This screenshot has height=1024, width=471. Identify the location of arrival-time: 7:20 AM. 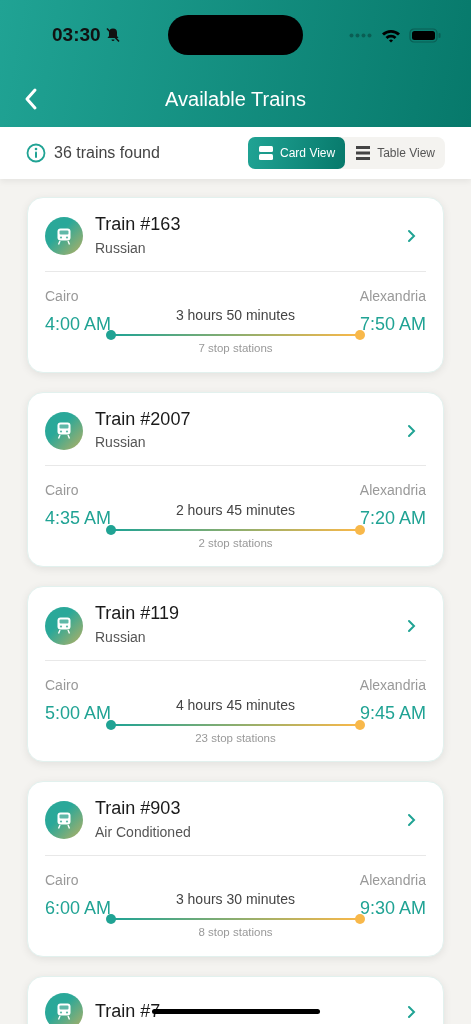
(392, 519).